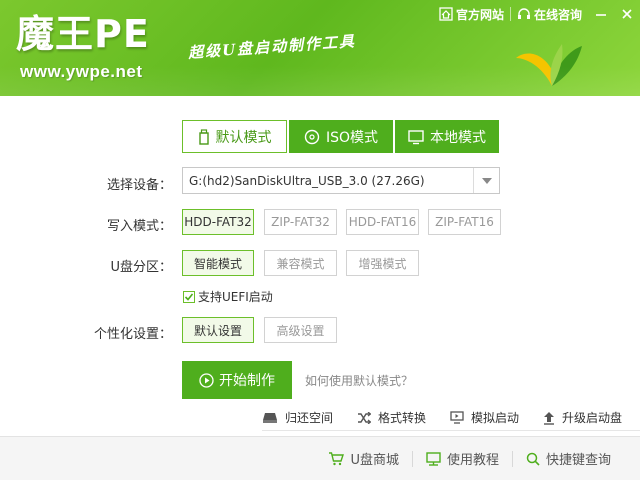 This screenshot has height=480, width=640. Describe the element at coordinates (374, 460) in the screenshot. I see `footer-shop-label: U盘商城` at that location.